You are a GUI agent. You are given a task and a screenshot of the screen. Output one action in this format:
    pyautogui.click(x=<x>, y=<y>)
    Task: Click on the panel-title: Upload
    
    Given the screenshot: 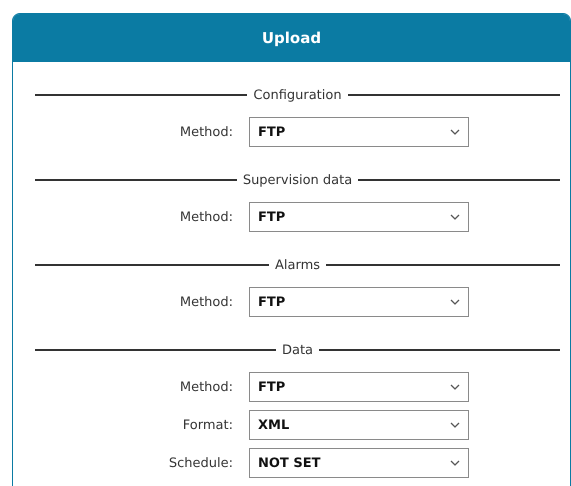 What is the action you would take?
    pyautogui.click(x=291, y=38)
    